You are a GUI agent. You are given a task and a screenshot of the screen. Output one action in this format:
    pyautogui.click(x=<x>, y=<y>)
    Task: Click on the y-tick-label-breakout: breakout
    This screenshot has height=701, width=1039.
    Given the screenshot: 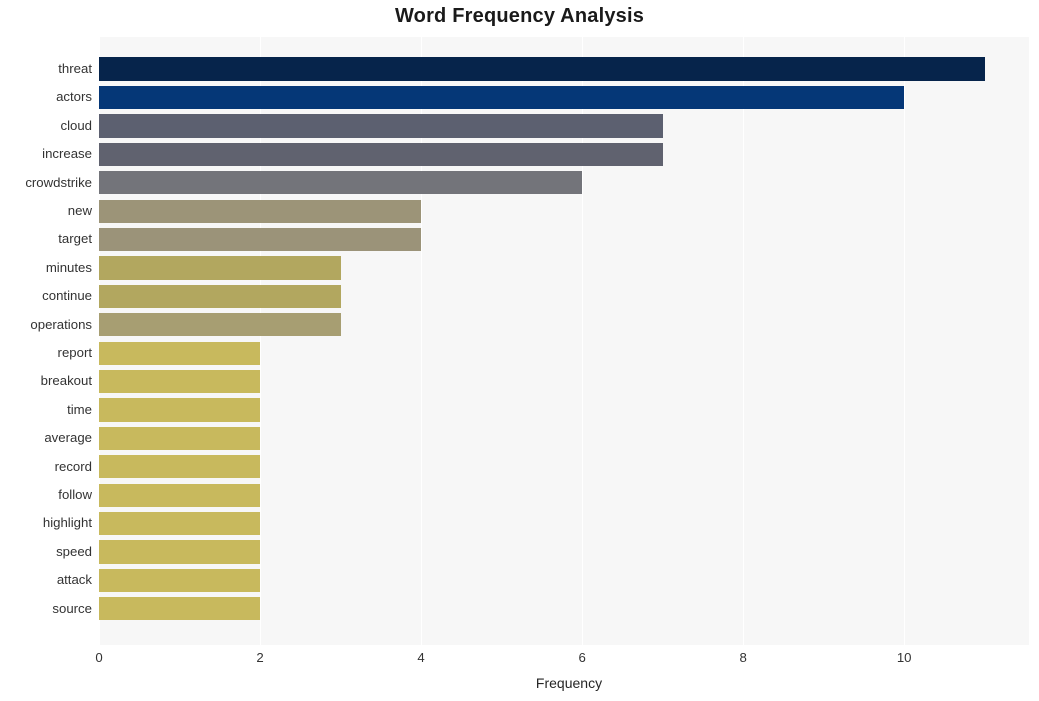 What is the action you would take?
    pyautogui.click(x=66, y=381)
    